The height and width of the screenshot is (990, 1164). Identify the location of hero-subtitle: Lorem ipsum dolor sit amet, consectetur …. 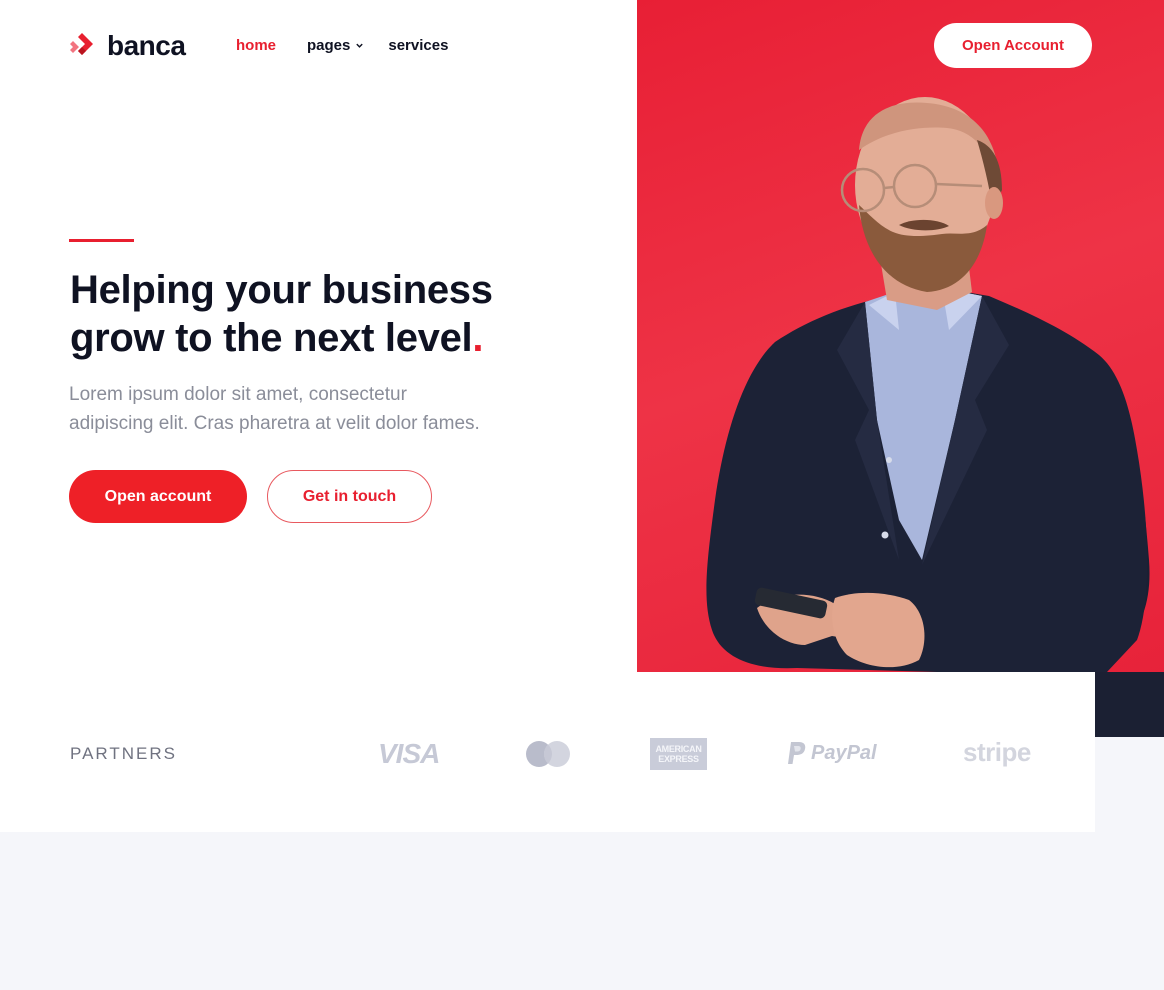
(299, 409).